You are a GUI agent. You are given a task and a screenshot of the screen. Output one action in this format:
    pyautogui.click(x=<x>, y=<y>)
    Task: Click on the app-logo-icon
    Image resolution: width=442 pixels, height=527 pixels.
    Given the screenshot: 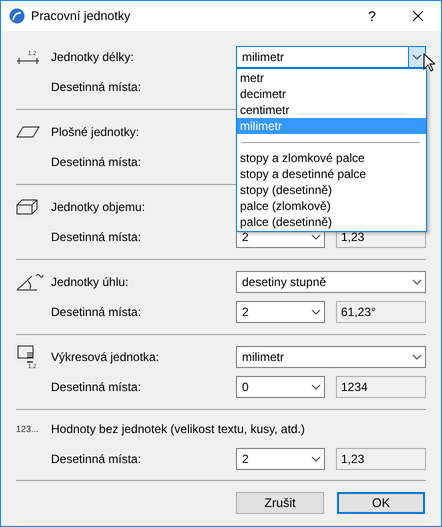 What is the action you would take?
    pyautogui.click(x=17, y=16)
    